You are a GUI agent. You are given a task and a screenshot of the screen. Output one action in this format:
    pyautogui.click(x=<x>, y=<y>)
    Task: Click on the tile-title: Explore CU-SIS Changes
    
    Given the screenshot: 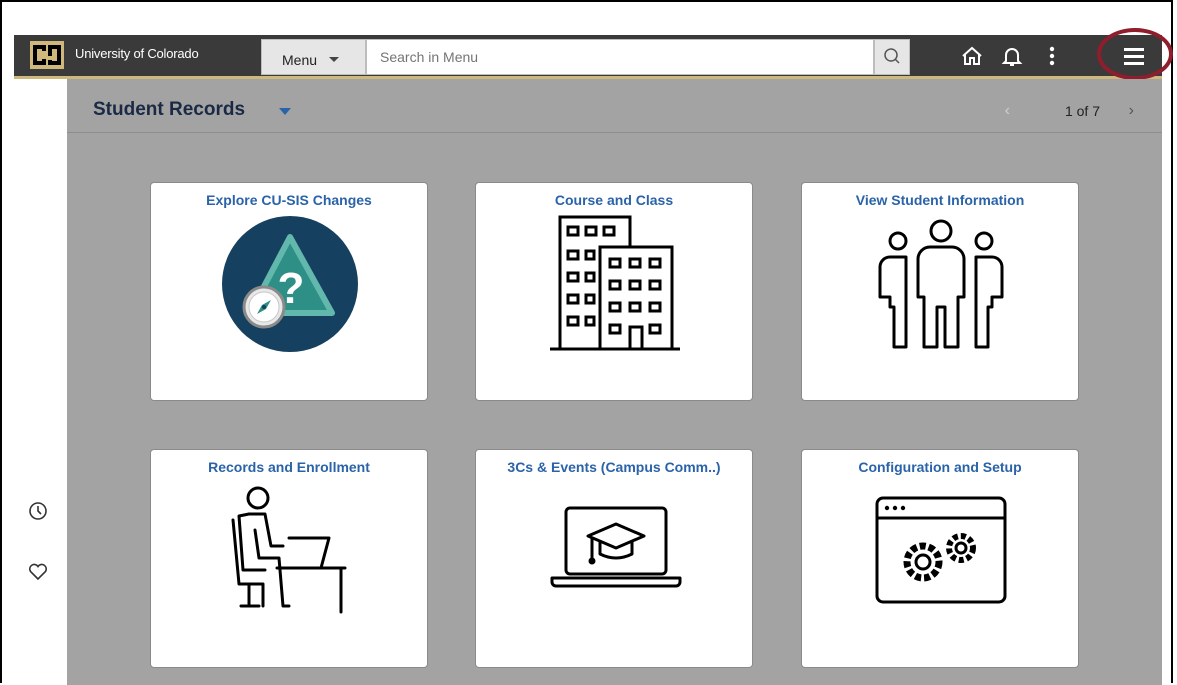 What is the action you would take?
    pyautogui.click(x=289, y=200)
    